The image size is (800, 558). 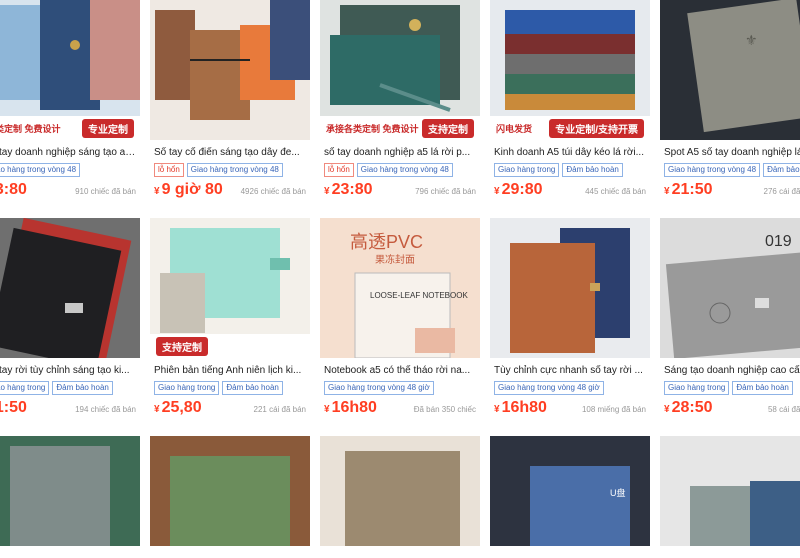 What do you see at coordinates (570, 70) in the screenshot?
I see `product-image: 闪电发货 专业定制/支持开票` at bounding box center [570, 70].